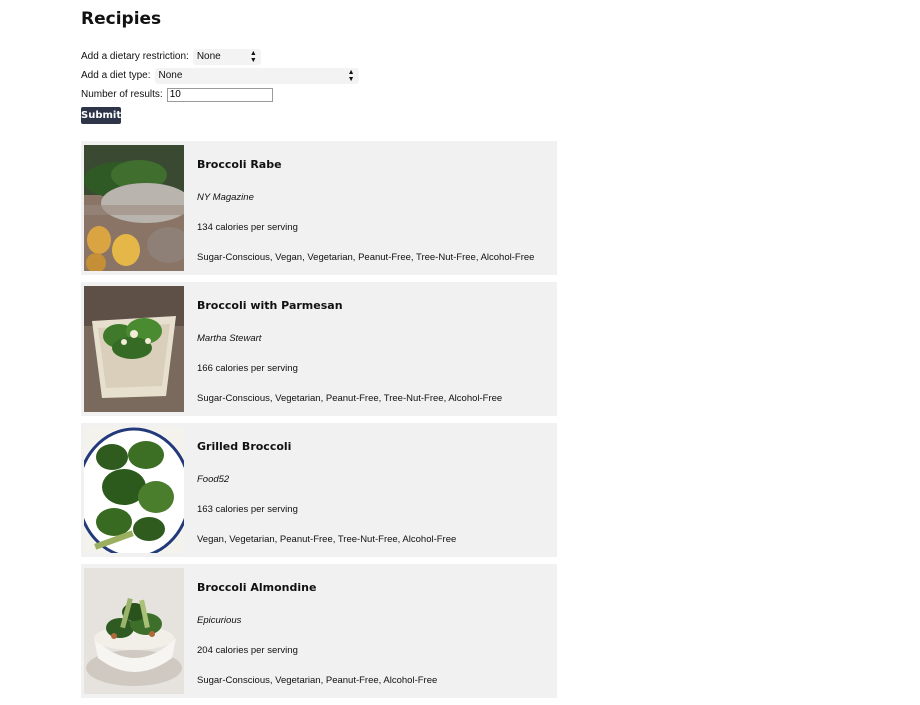 This screenshot has height=705, width=920. Describe the element at coordinates (170, 75) in the screenshot. I see `diet-select-value: None` at that location.